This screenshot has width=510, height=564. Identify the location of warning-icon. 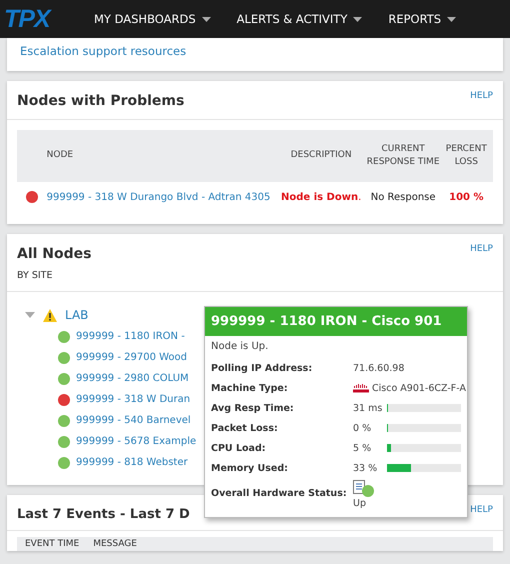
(50, 315).